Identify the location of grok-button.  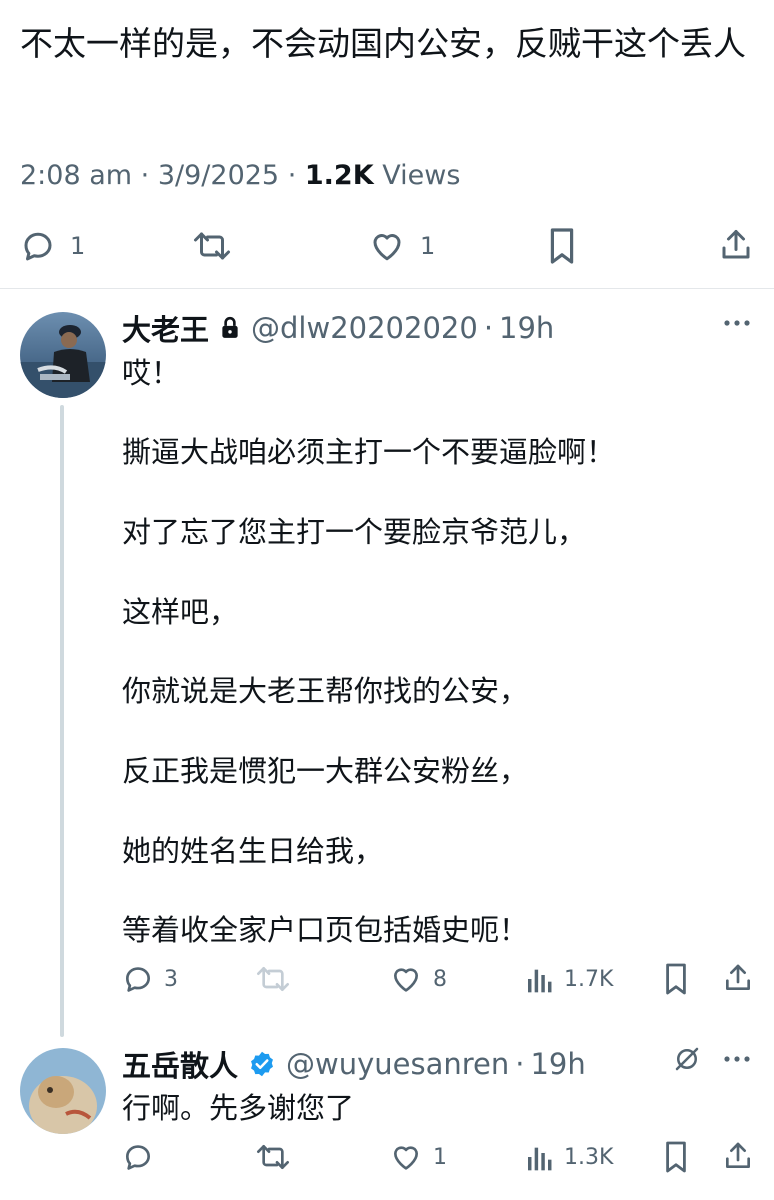
(687, 1061).